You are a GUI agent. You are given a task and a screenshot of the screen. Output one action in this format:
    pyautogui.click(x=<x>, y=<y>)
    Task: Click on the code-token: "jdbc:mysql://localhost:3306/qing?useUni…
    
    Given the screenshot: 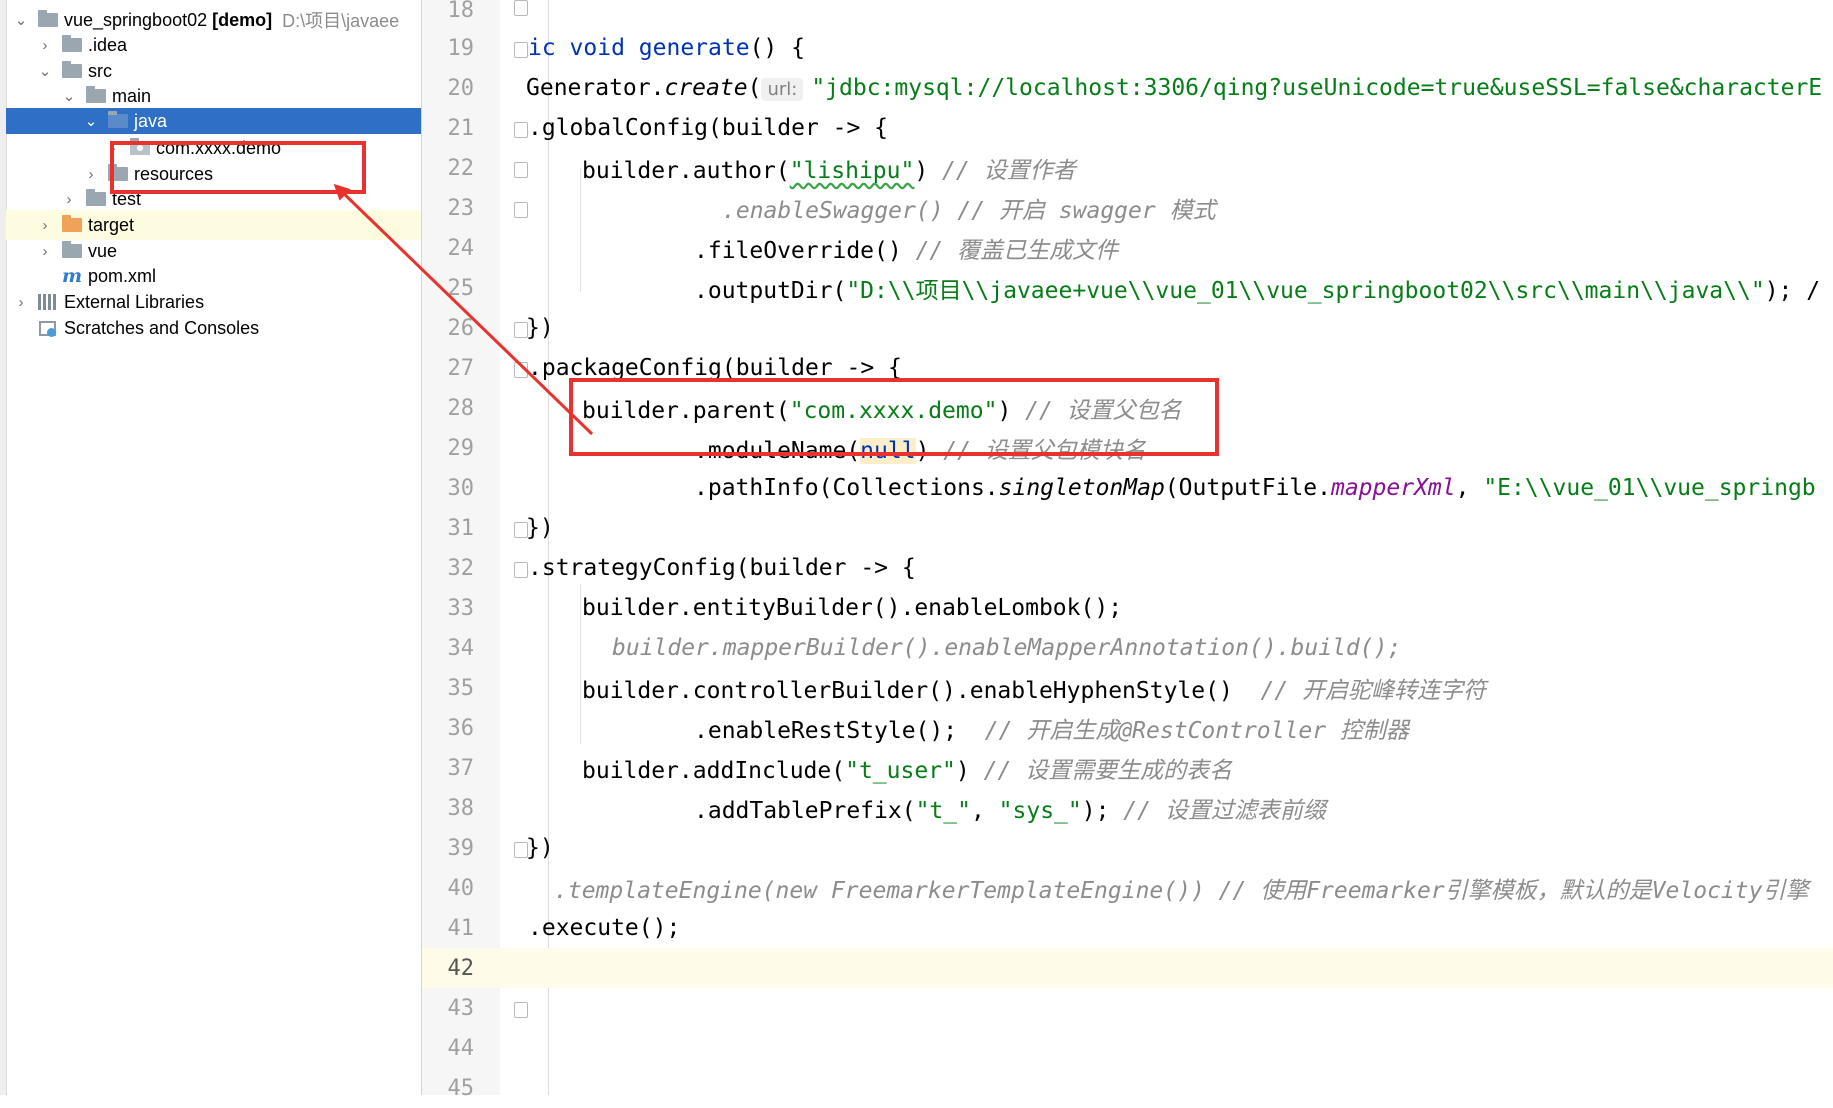 What is the action you would take?
    pyautogui.click(x=1317, y=88)
    